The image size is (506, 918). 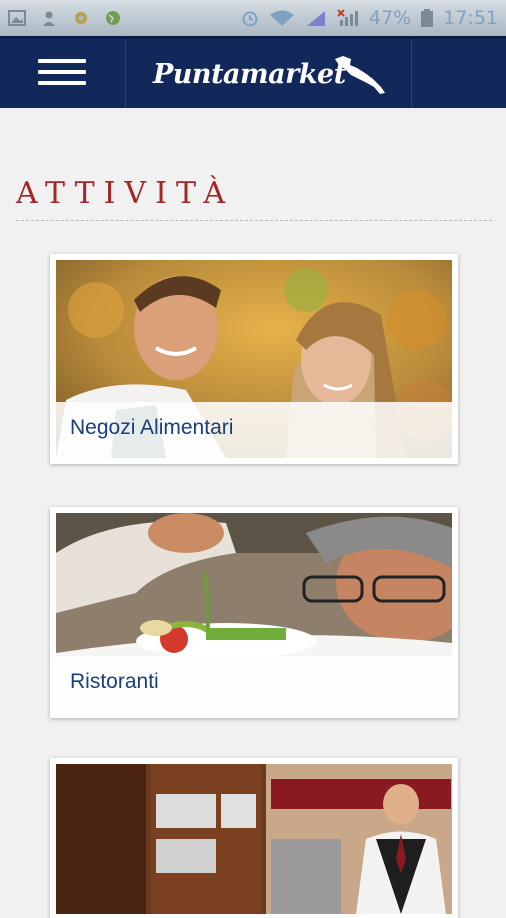 I want to click on card-label: Negozi Alimentari, so click(x=254, y=430).